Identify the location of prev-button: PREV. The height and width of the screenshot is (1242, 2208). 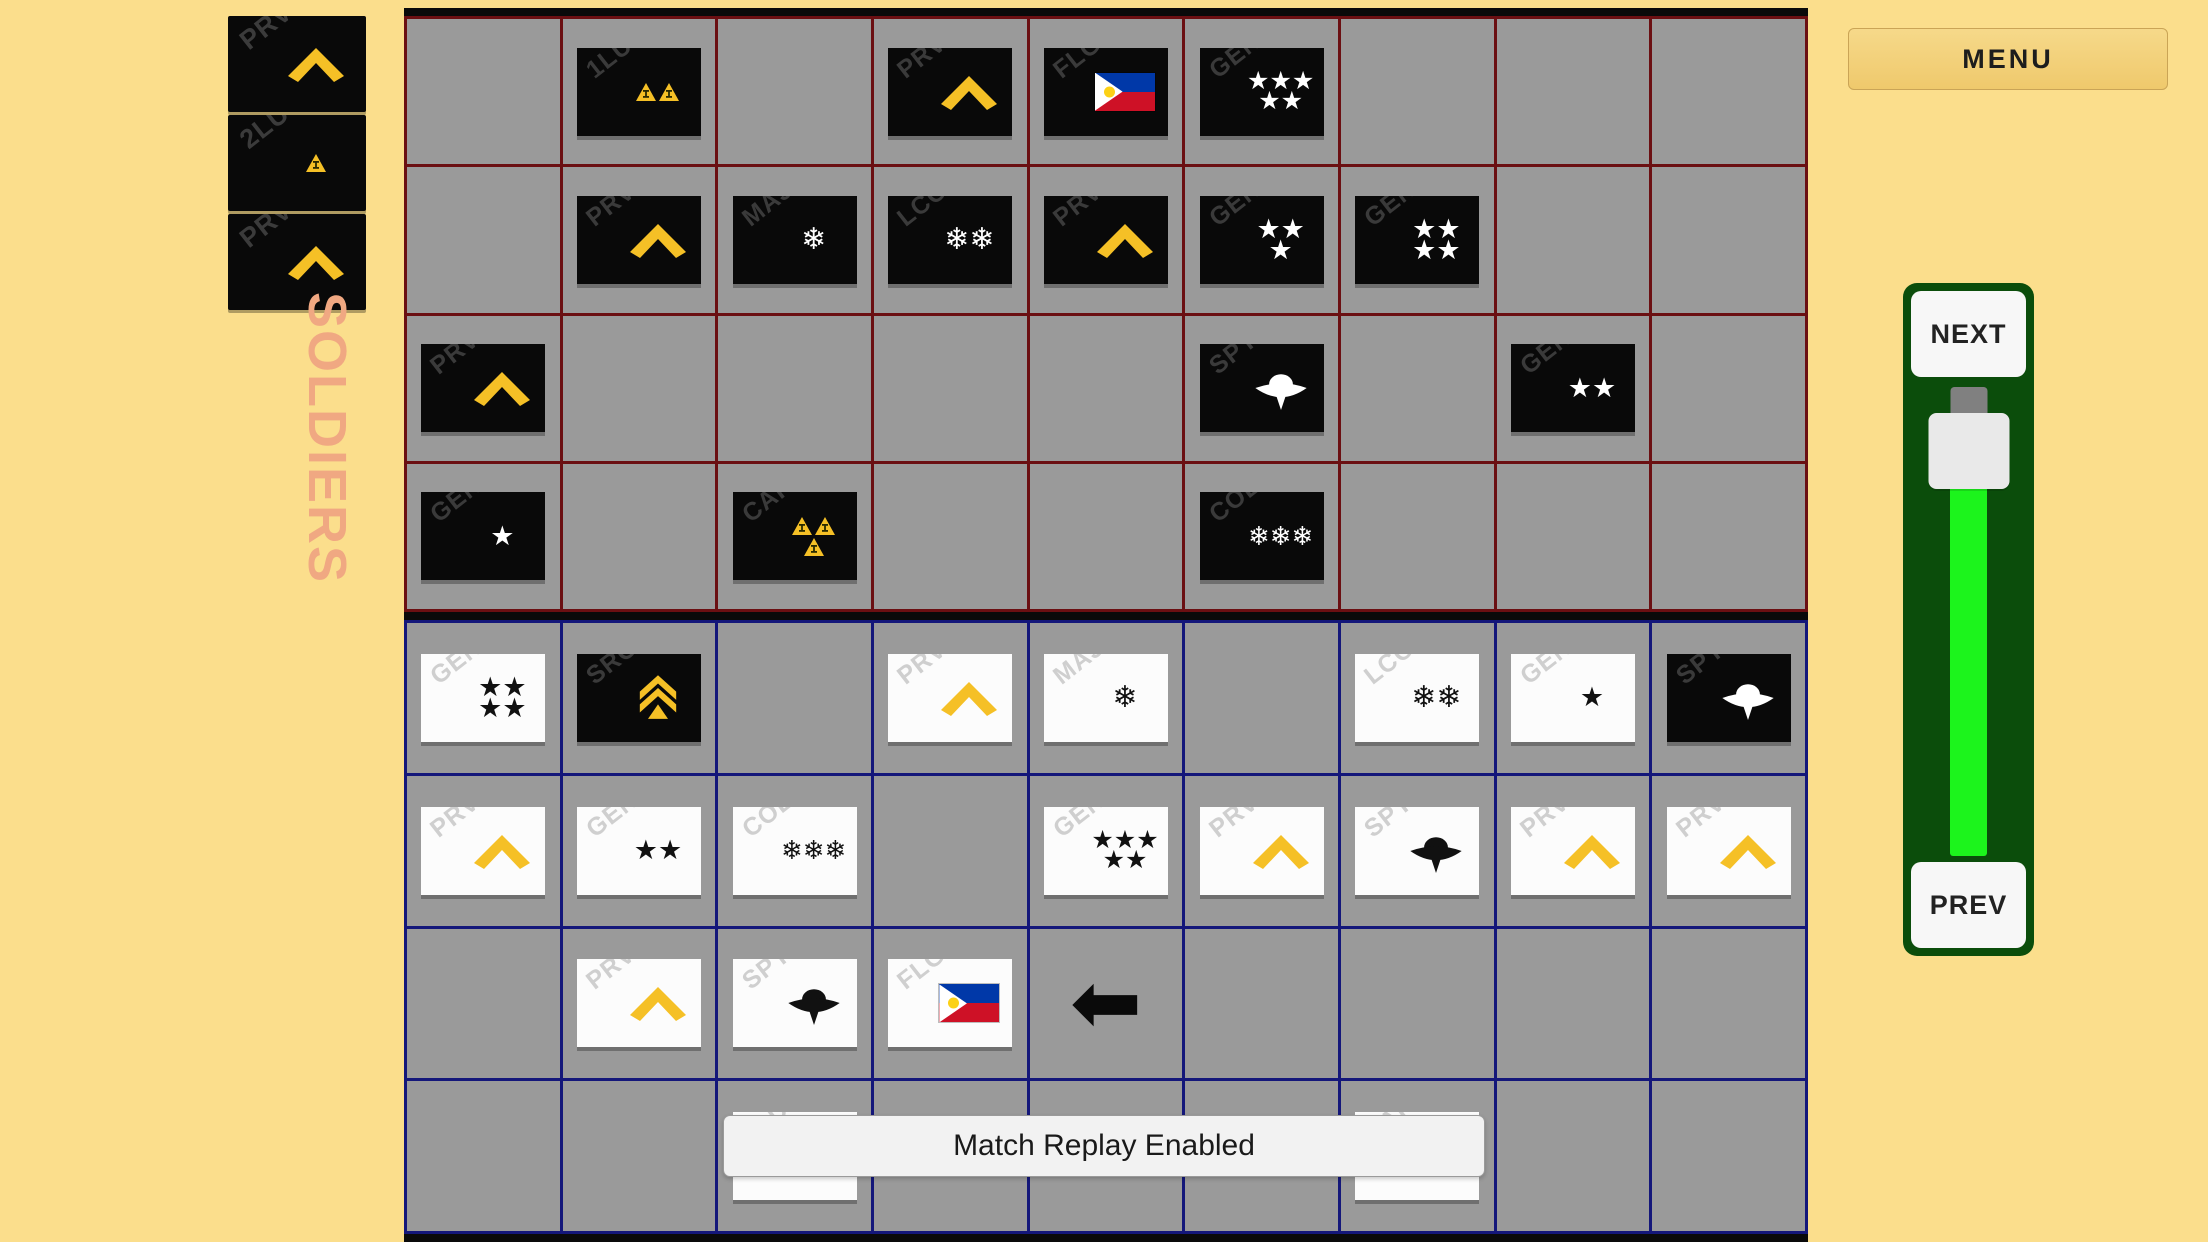
(1968, 905).